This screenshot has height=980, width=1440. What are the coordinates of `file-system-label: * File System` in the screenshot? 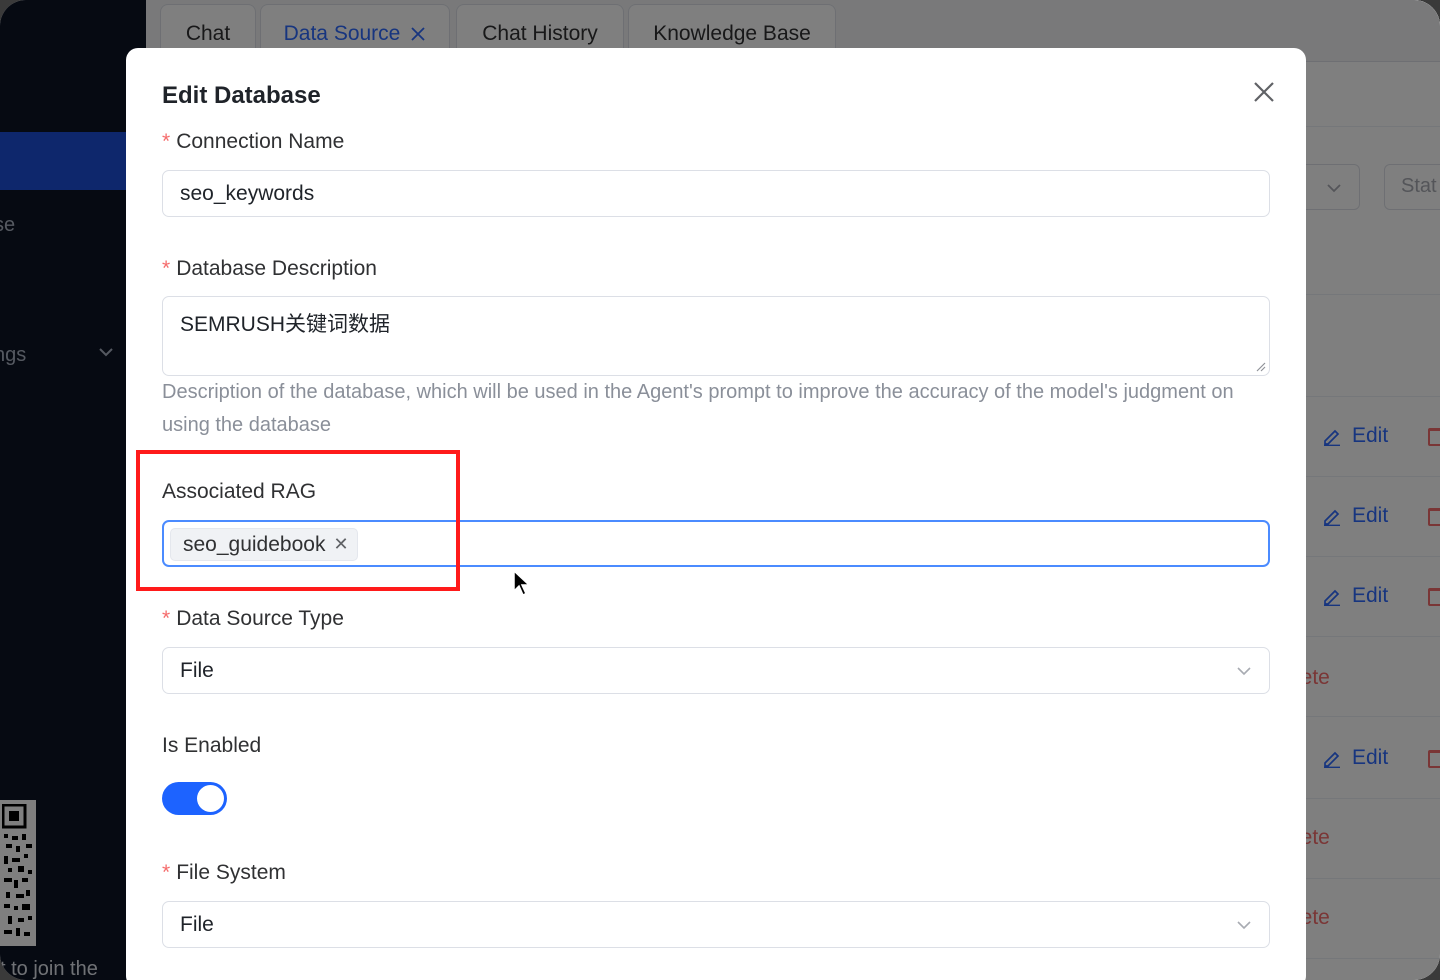 It's located at (224, 873).